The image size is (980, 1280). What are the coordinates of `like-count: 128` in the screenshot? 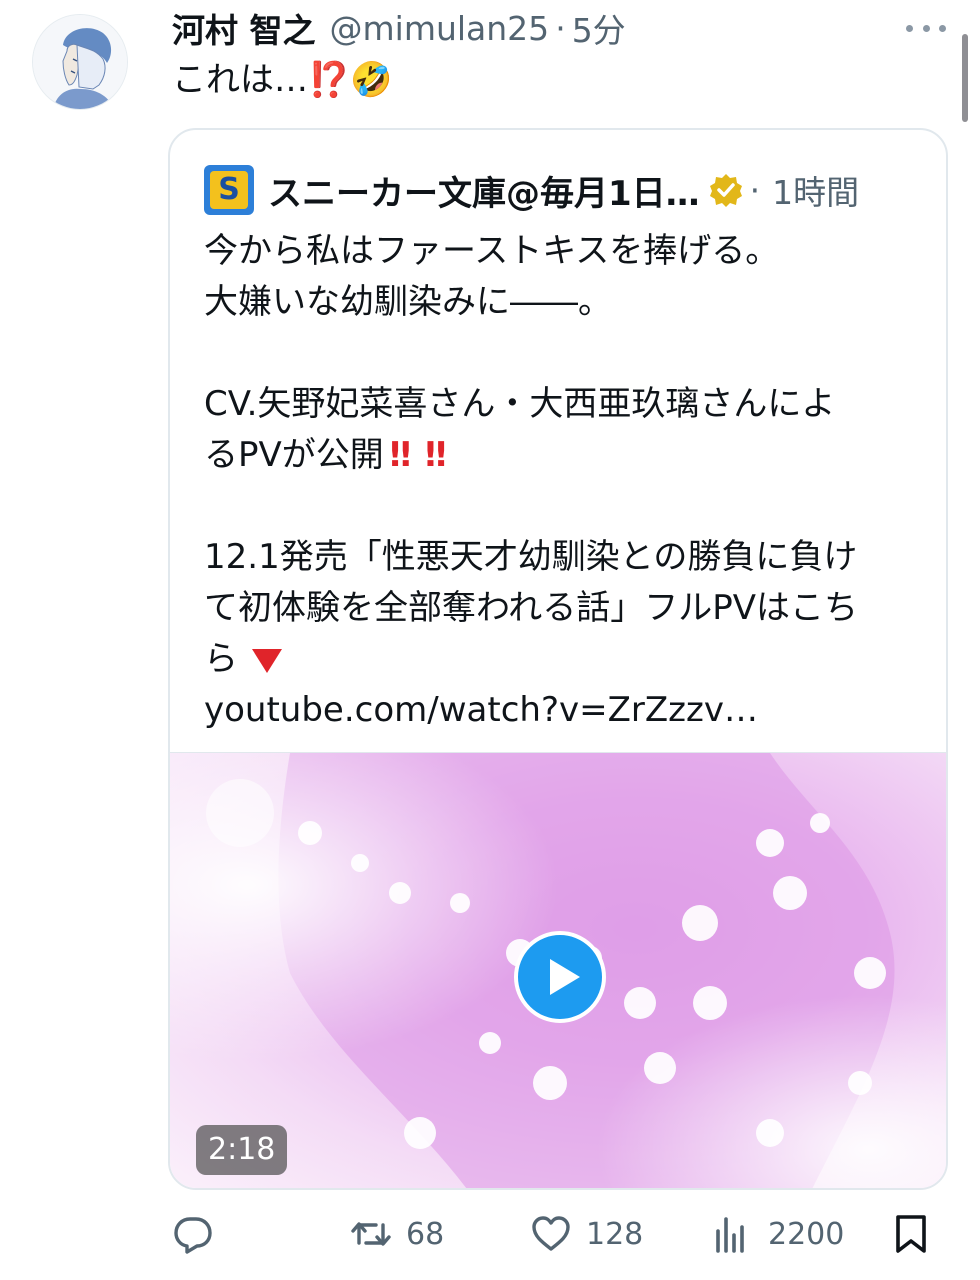 It's located at (615, 1234).